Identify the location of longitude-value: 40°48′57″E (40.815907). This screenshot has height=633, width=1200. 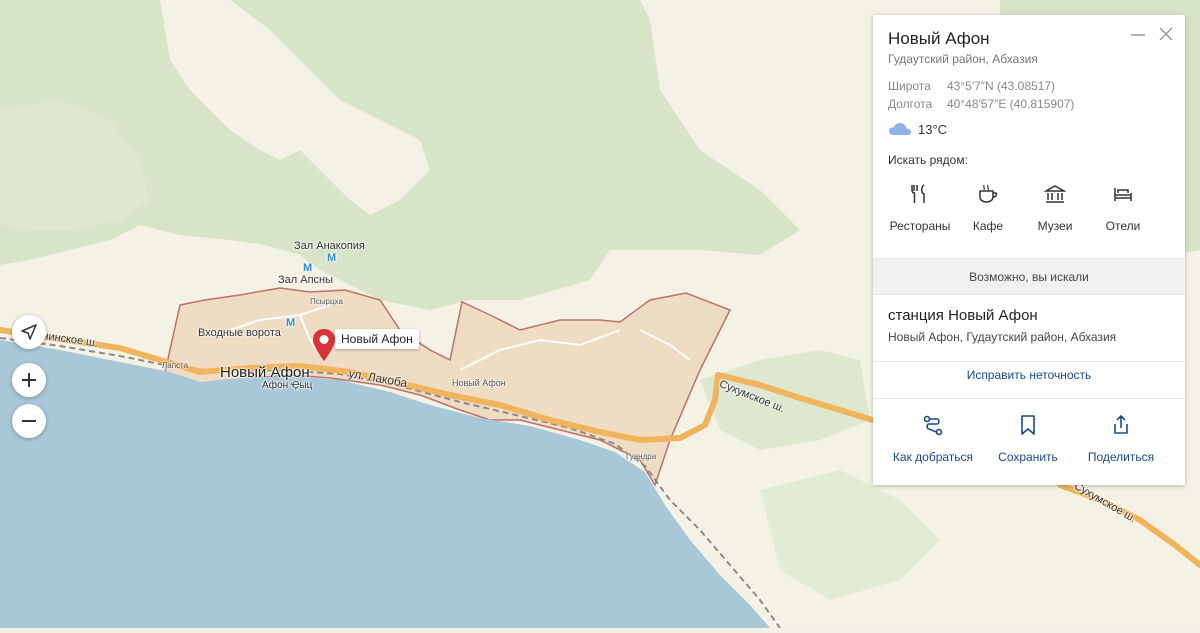
(1010, 104).